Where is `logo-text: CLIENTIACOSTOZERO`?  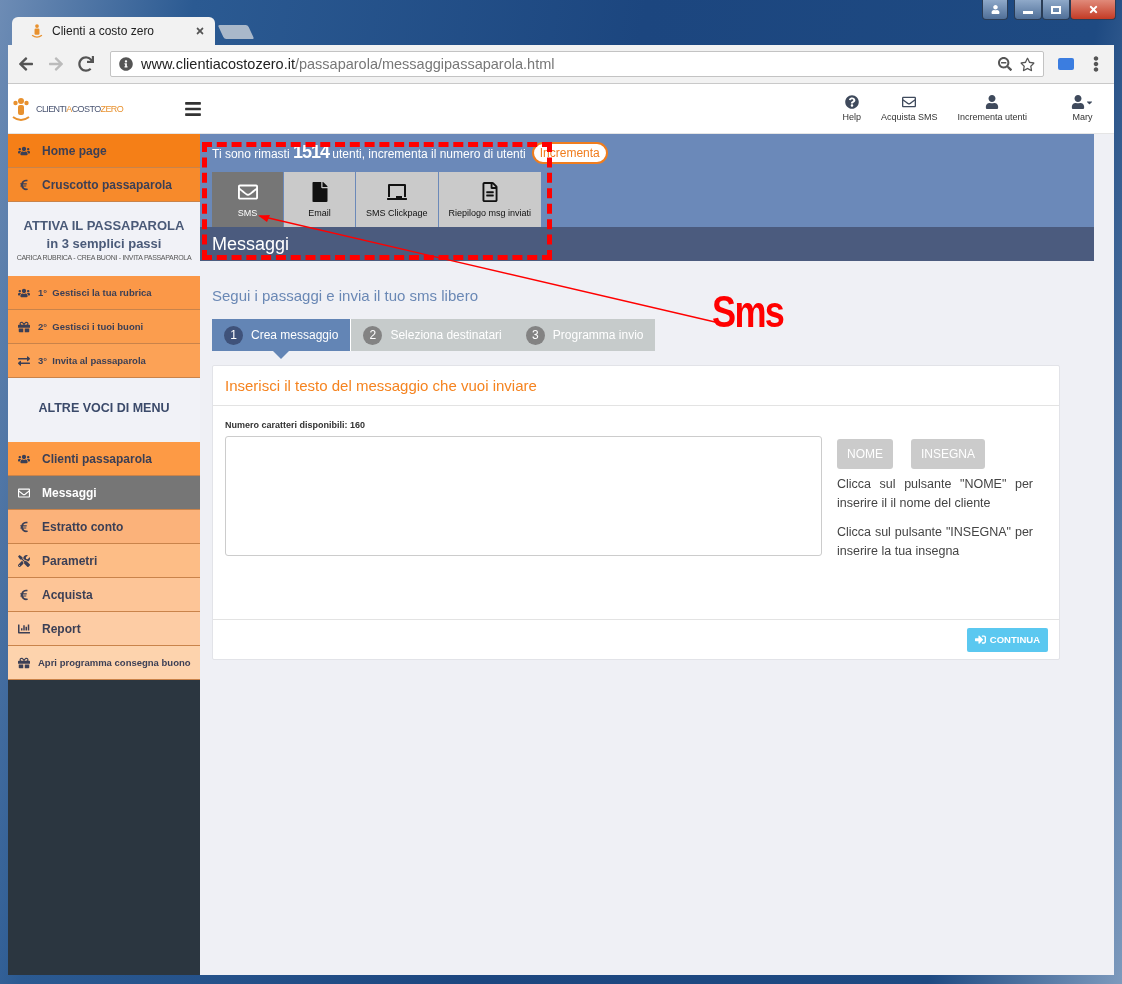 logo-text: CLIENTIACOSTOZERO is located at coordinates (80, 108).